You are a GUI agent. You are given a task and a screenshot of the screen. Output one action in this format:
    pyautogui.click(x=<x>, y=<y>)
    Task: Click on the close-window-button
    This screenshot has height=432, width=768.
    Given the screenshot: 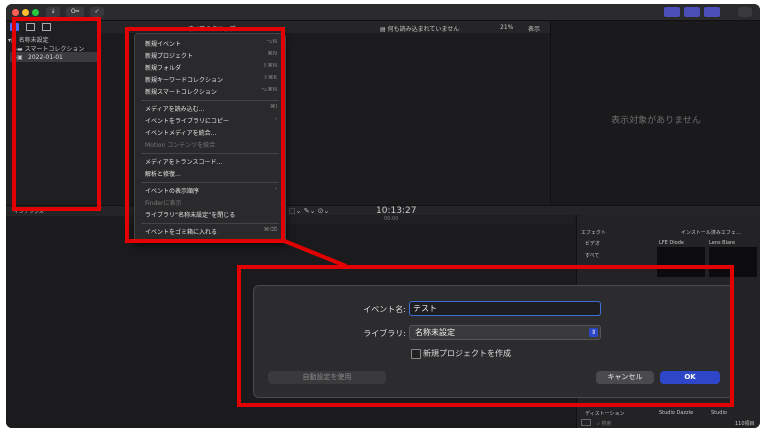 What is the action you would take?
    pyautogui.click(x=15, y=12)
    